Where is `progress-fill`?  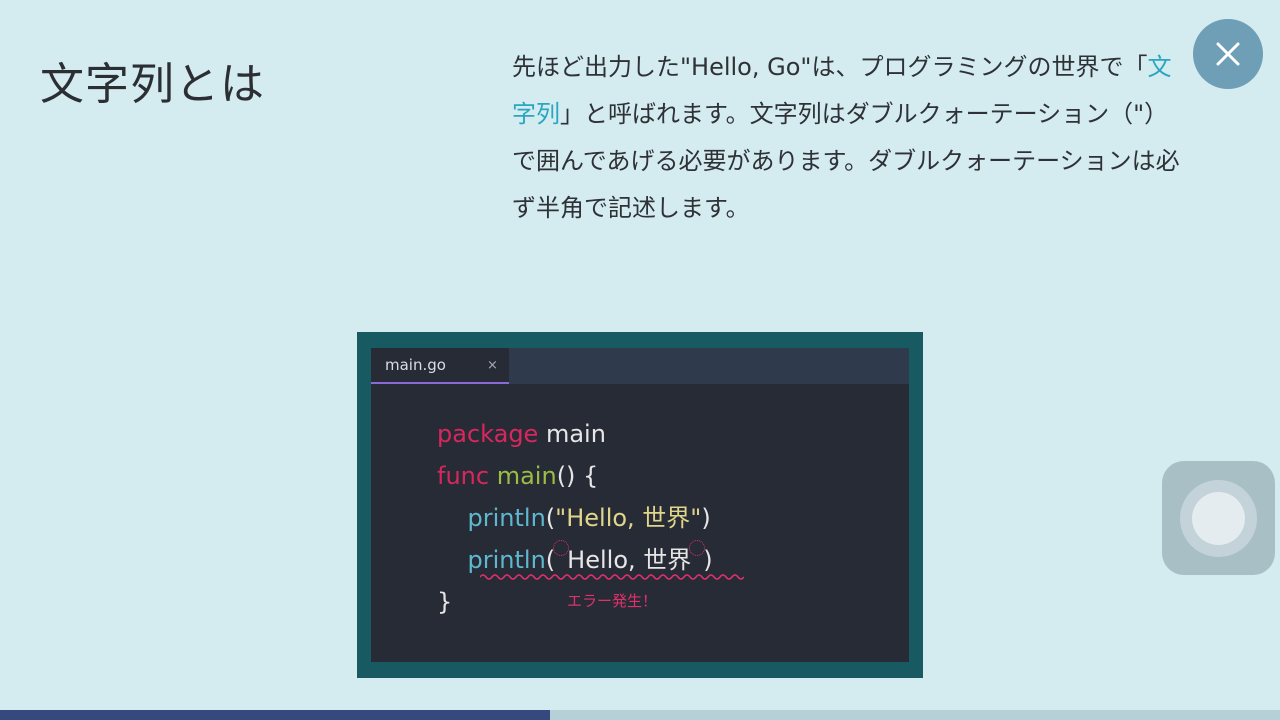
progress-fill is located at coordinates (275, 715).